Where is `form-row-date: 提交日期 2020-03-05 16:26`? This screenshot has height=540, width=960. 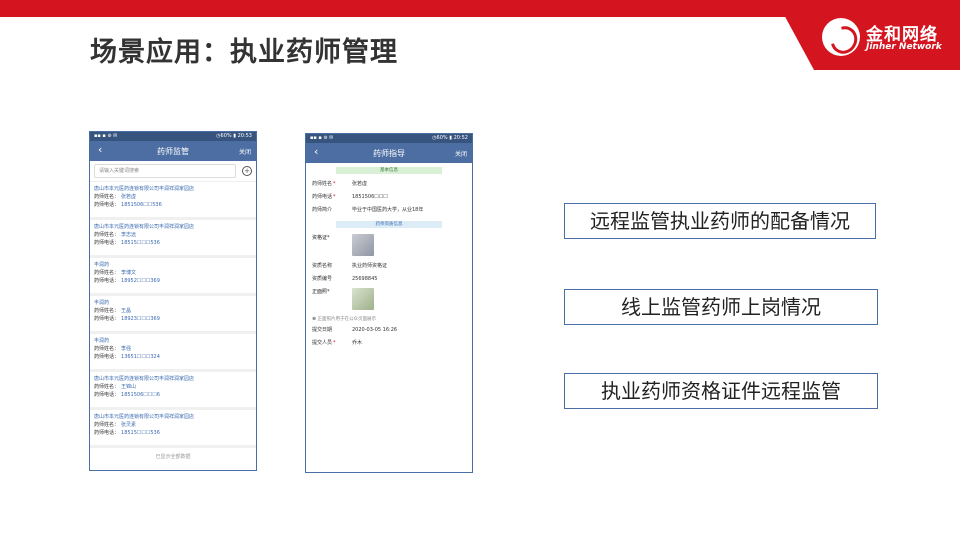
form-row-date: 提交日期 2020-03-05 16:26 is located at coordinates (389, 330).